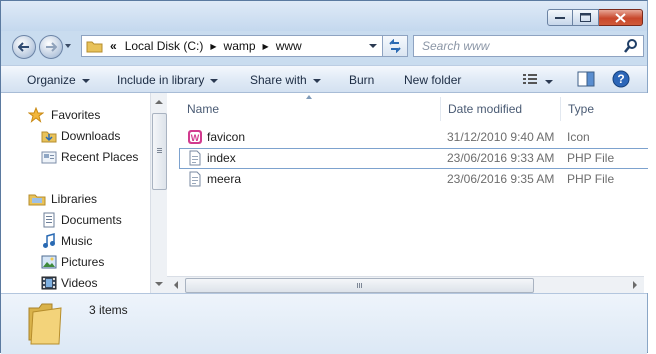 The image size is (656, 354). Describe the element at coordinates (69, 283) in the screenshot. I see `nav-item-videos: Videos` at that location.